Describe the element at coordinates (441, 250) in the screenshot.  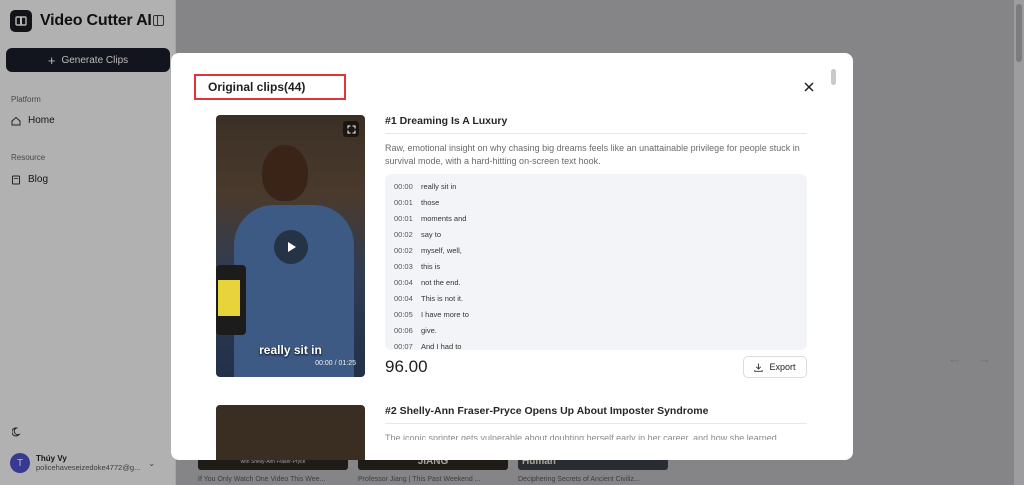
I see `transcript-text: myself, well,` at that location.